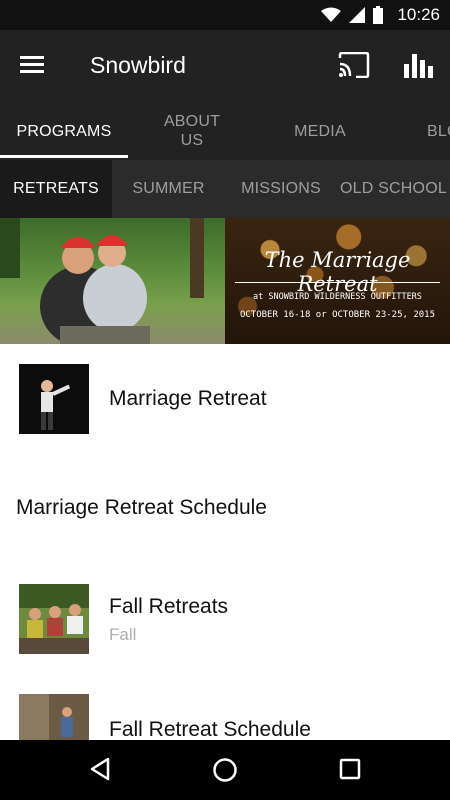  Describe the element at coordinates (418, 14) in the screenshot. I see `status-time: 10:26` at that location.